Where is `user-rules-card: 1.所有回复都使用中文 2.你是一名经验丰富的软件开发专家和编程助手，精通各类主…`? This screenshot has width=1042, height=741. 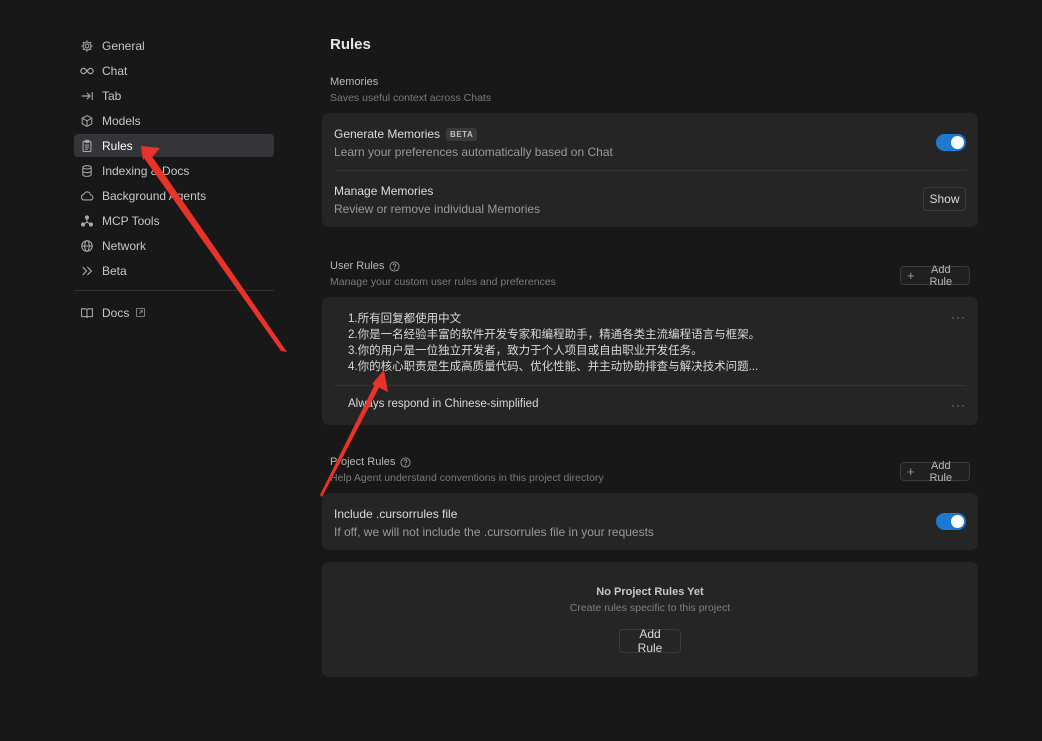
user-rules-card: 1.所有回复都使用中文 2.你是一名经验丰富的软件开发专家和编程助手，精通各类主… is located at coordinates (650, 361).